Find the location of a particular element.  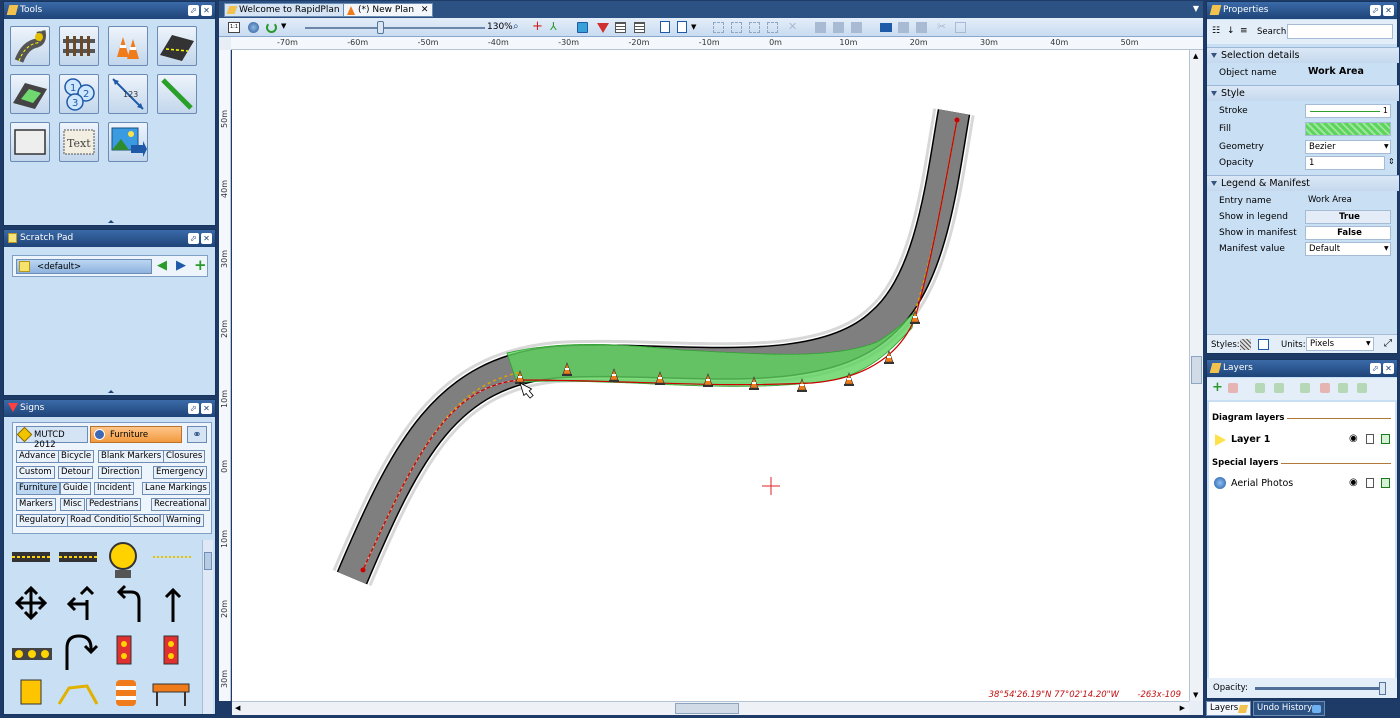

excavator-thumb is located at coordinates (78, 694).